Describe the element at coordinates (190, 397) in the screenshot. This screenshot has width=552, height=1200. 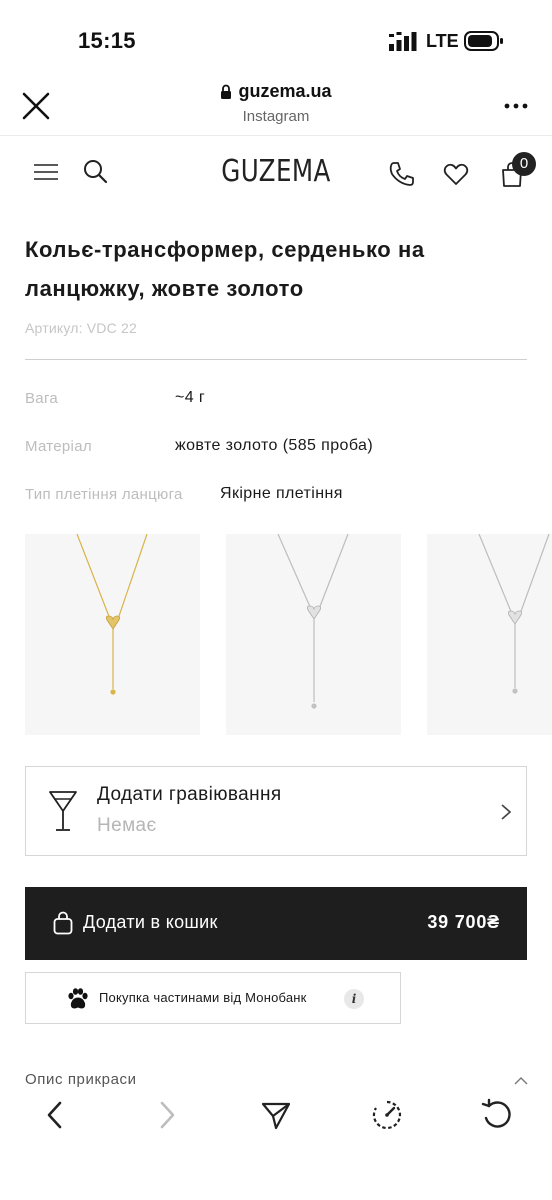
I see `spec-value-weight: ~4 г` at that location.